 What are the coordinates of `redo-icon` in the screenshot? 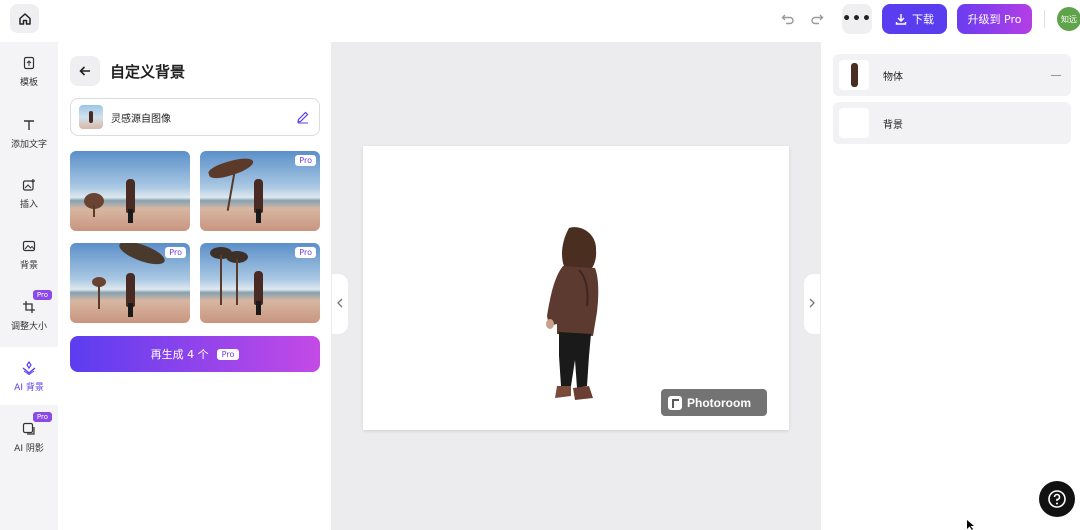 It's located at (817, 19).